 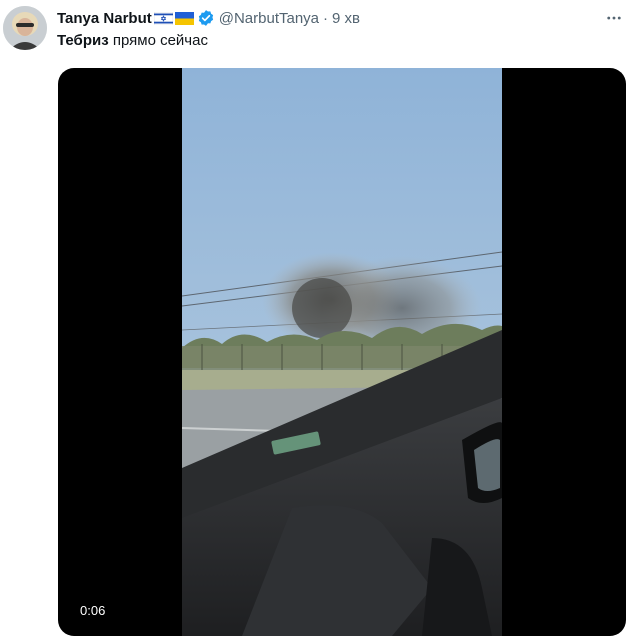 What do you see at coordinates (184, 18) in the screenshot?
I see `ukraine-flag-icon` at bounding box center [184, 18].